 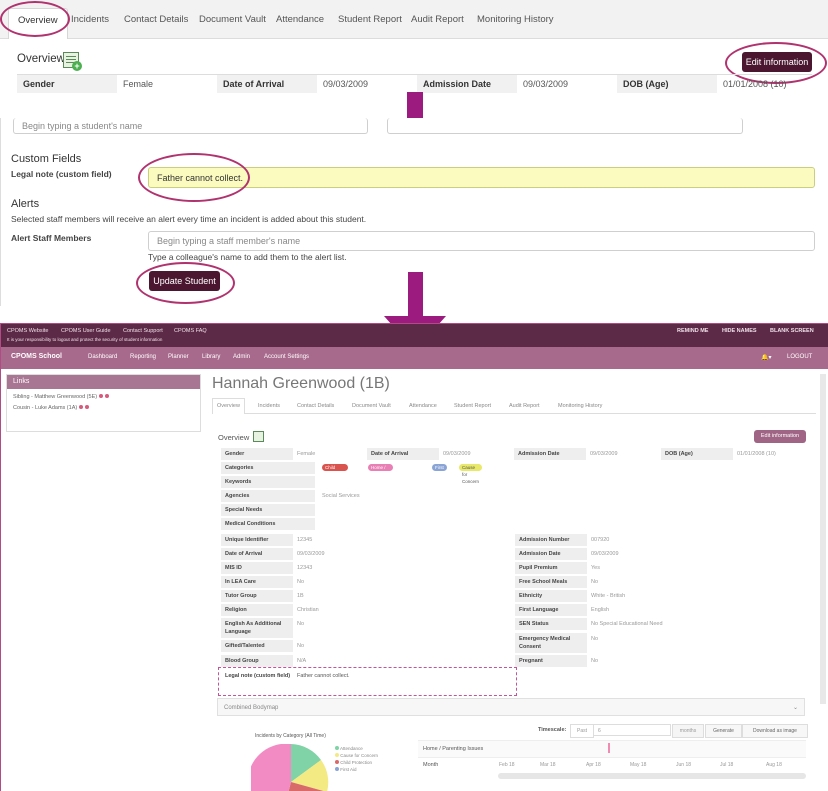 I want to click on link-sibling-label: Sibling - Matthew Greenwood (5E), so click(x=55, y=397).